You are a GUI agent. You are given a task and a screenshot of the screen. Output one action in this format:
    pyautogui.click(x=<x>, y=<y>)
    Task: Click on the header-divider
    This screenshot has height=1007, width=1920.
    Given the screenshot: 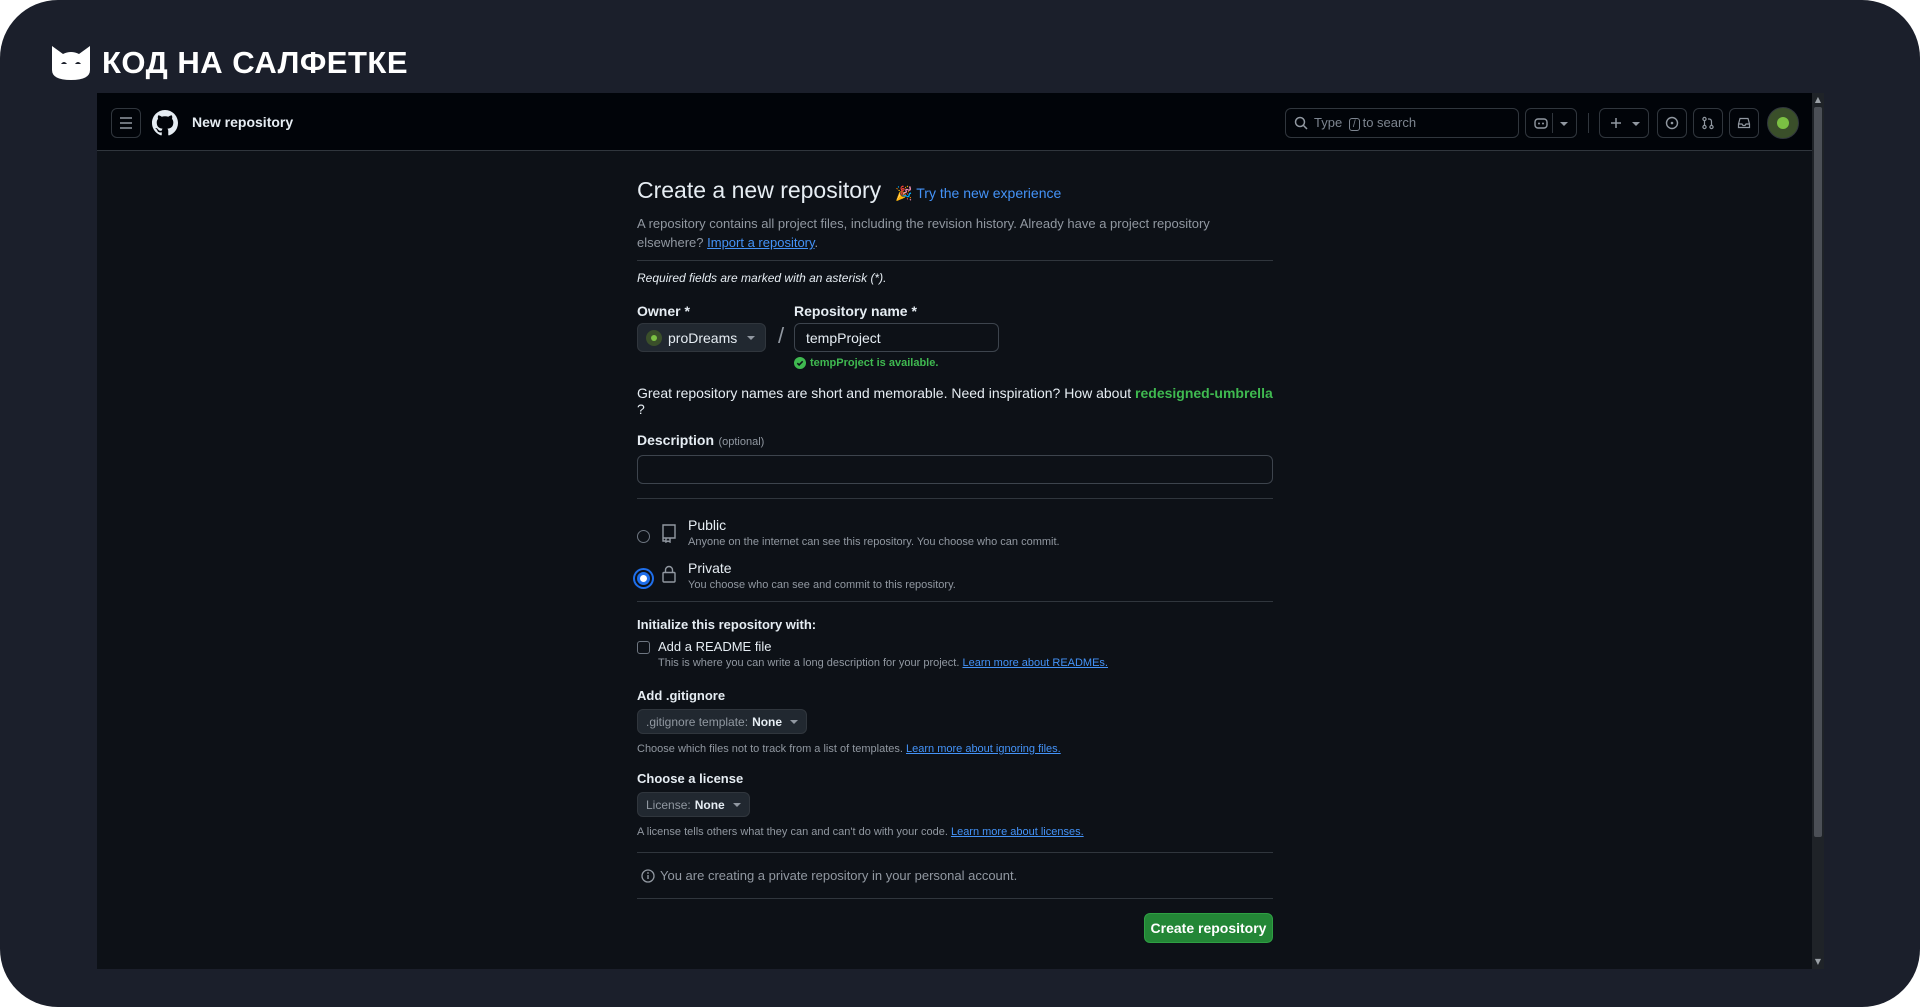 What is the action you would take?
    pyautogui.click(x=1588, y=123)
    